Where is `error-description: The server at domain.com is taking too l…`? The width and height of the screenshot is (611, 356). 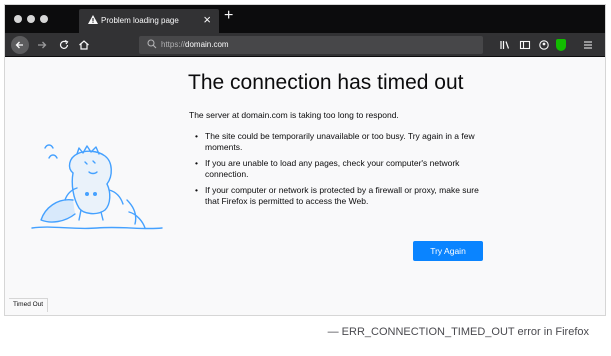
error-description: The server at domain.com is taking too l… is located at coordinates (294, 115).